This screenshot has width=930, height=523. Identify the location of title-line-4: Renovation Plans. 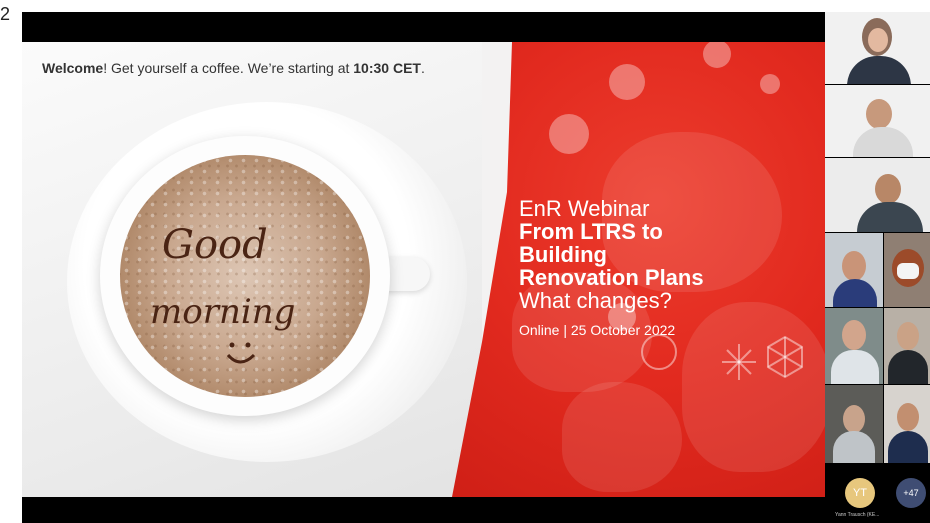
(611, 277).